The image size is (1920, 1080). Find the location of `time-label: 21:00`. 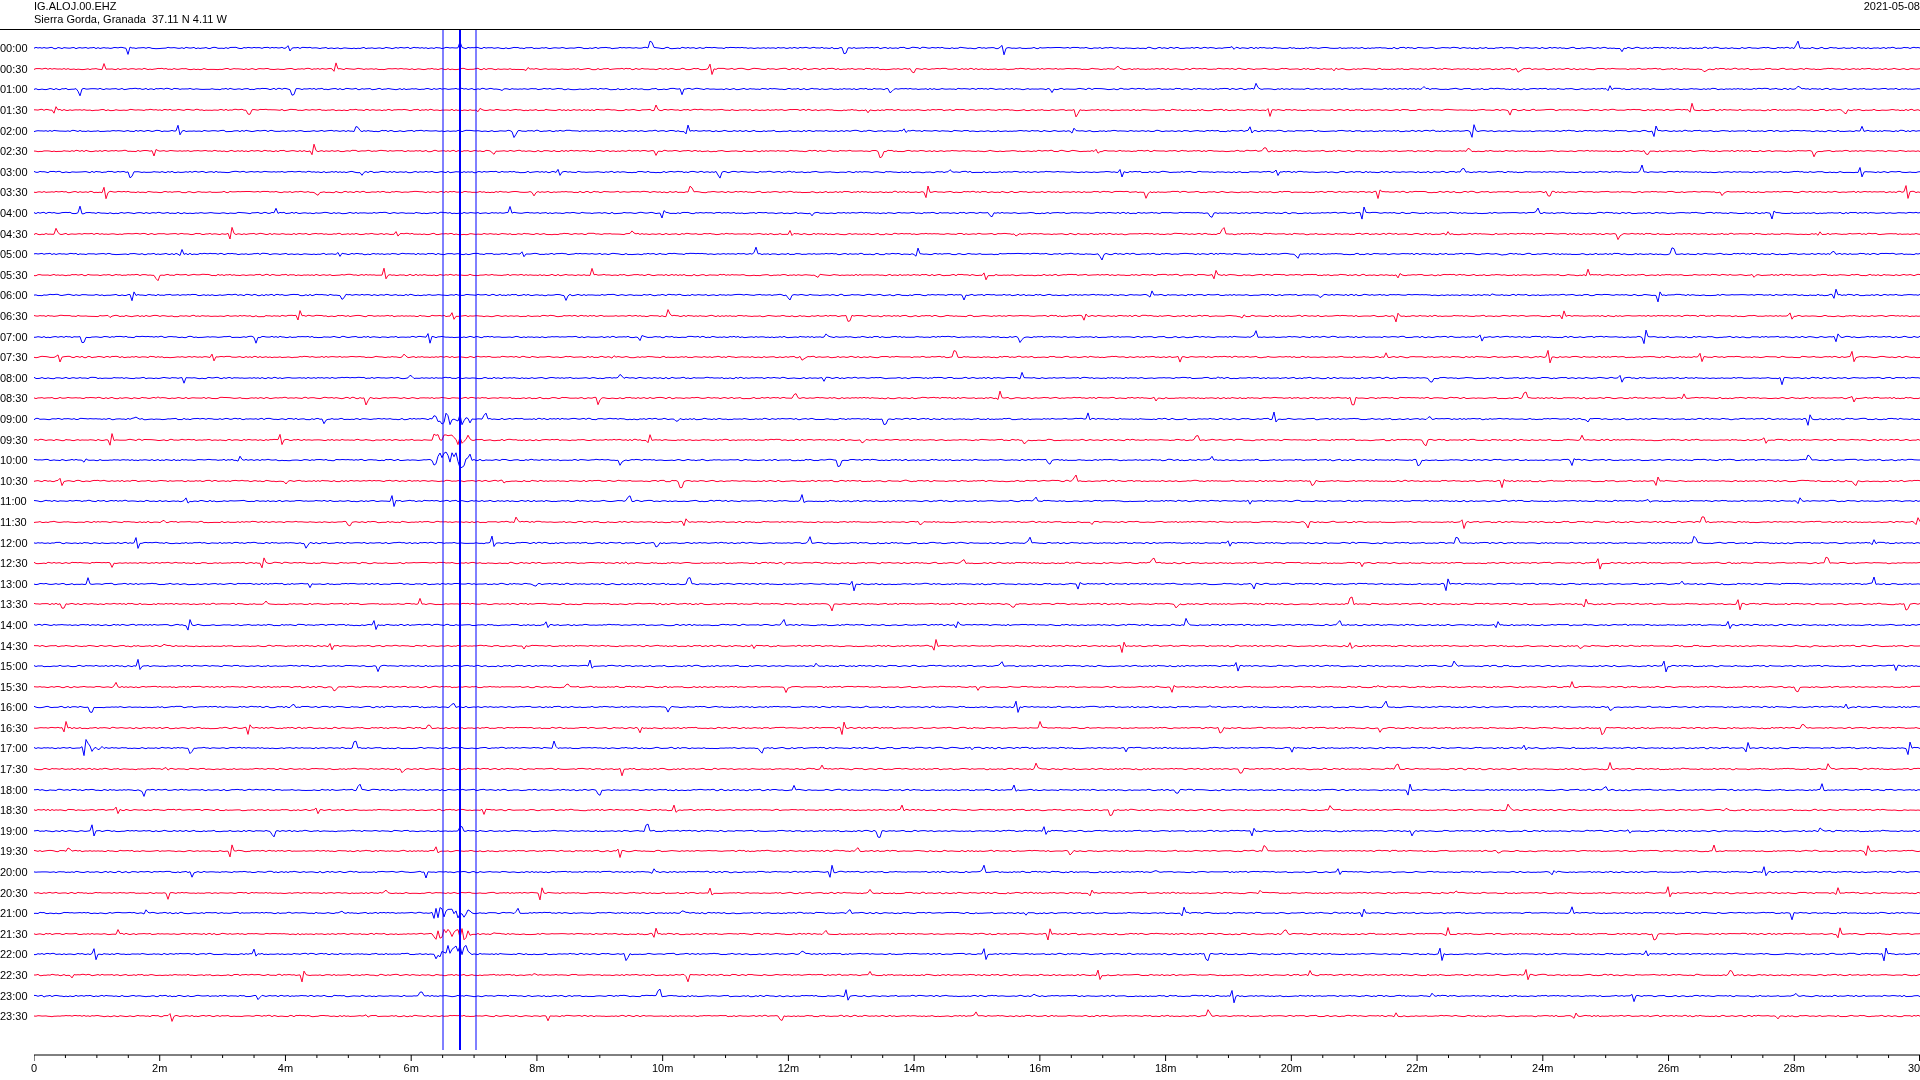

time-label: 21:00 is located at coordinates (14, 913).